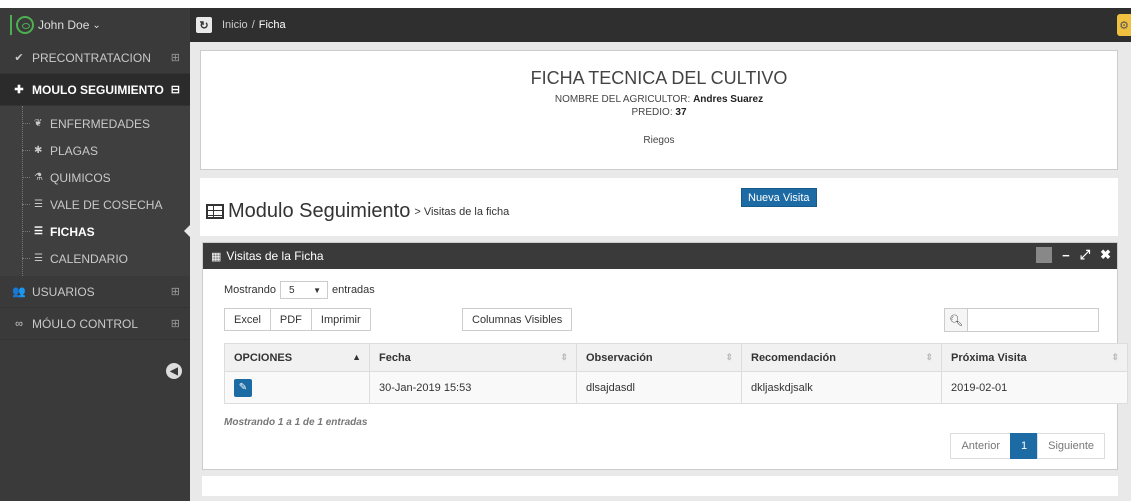  What do you see at coordinates (98, 89) in the screenshot?
I see `sidebar-item-label: MOULO SEGUIMIENTO` at bounding box center [98, 89].